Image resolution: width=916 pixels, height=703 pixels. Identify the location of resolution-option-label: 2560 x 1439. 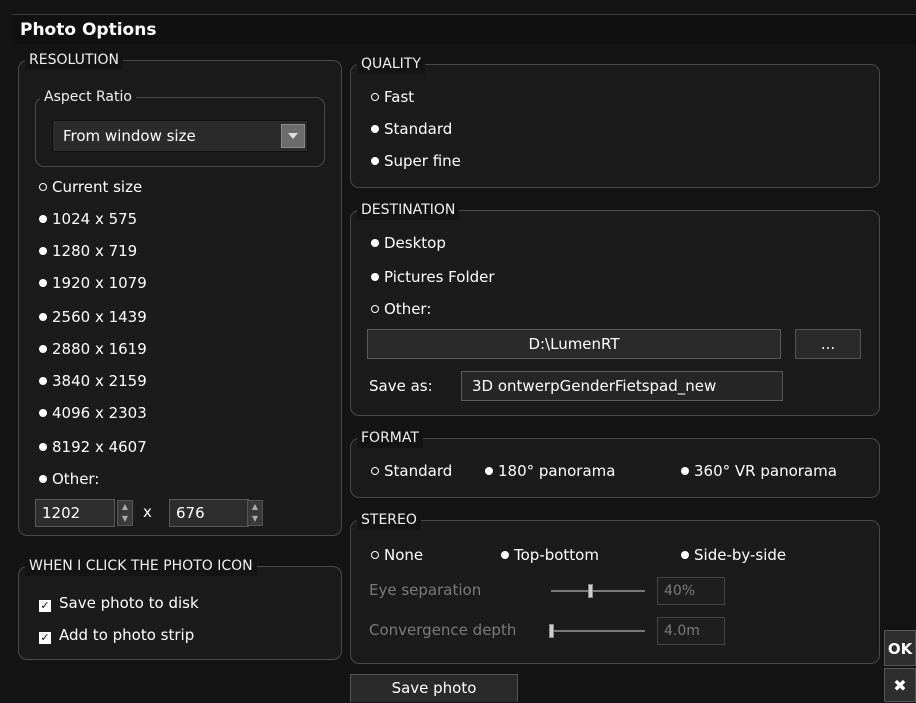
(99, 317).